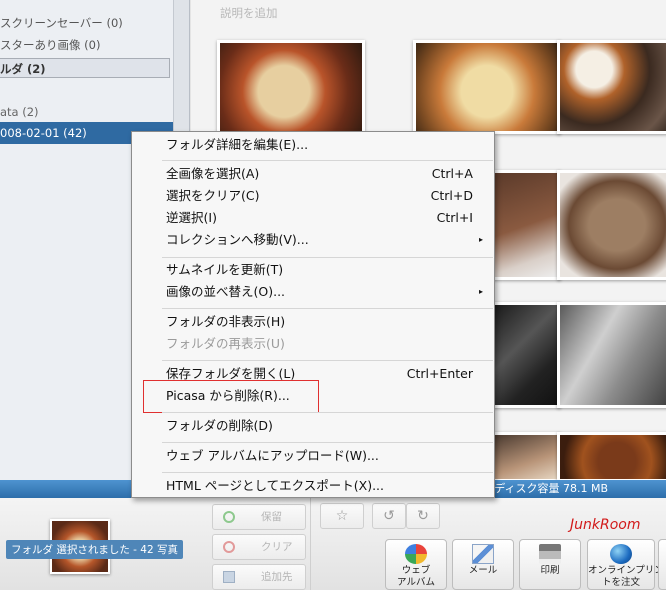 This screenshot has width=666, height=590. Describe the element at coordinates (259, 577) in the screenshot. I see `add-to-button: 追加先` at that location.